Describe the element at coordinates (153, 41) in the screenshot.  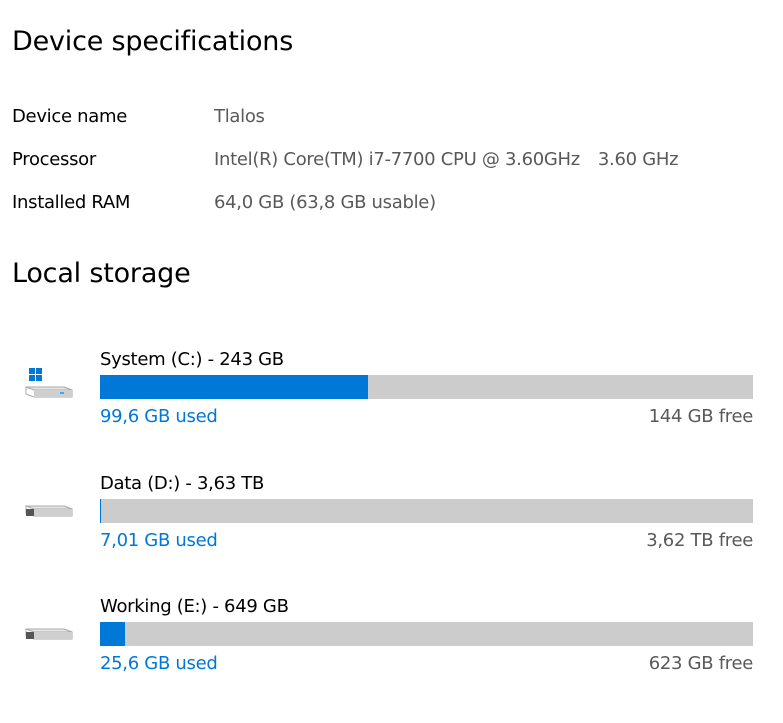
I see `device-specifications-title: Device specifications` at that location.